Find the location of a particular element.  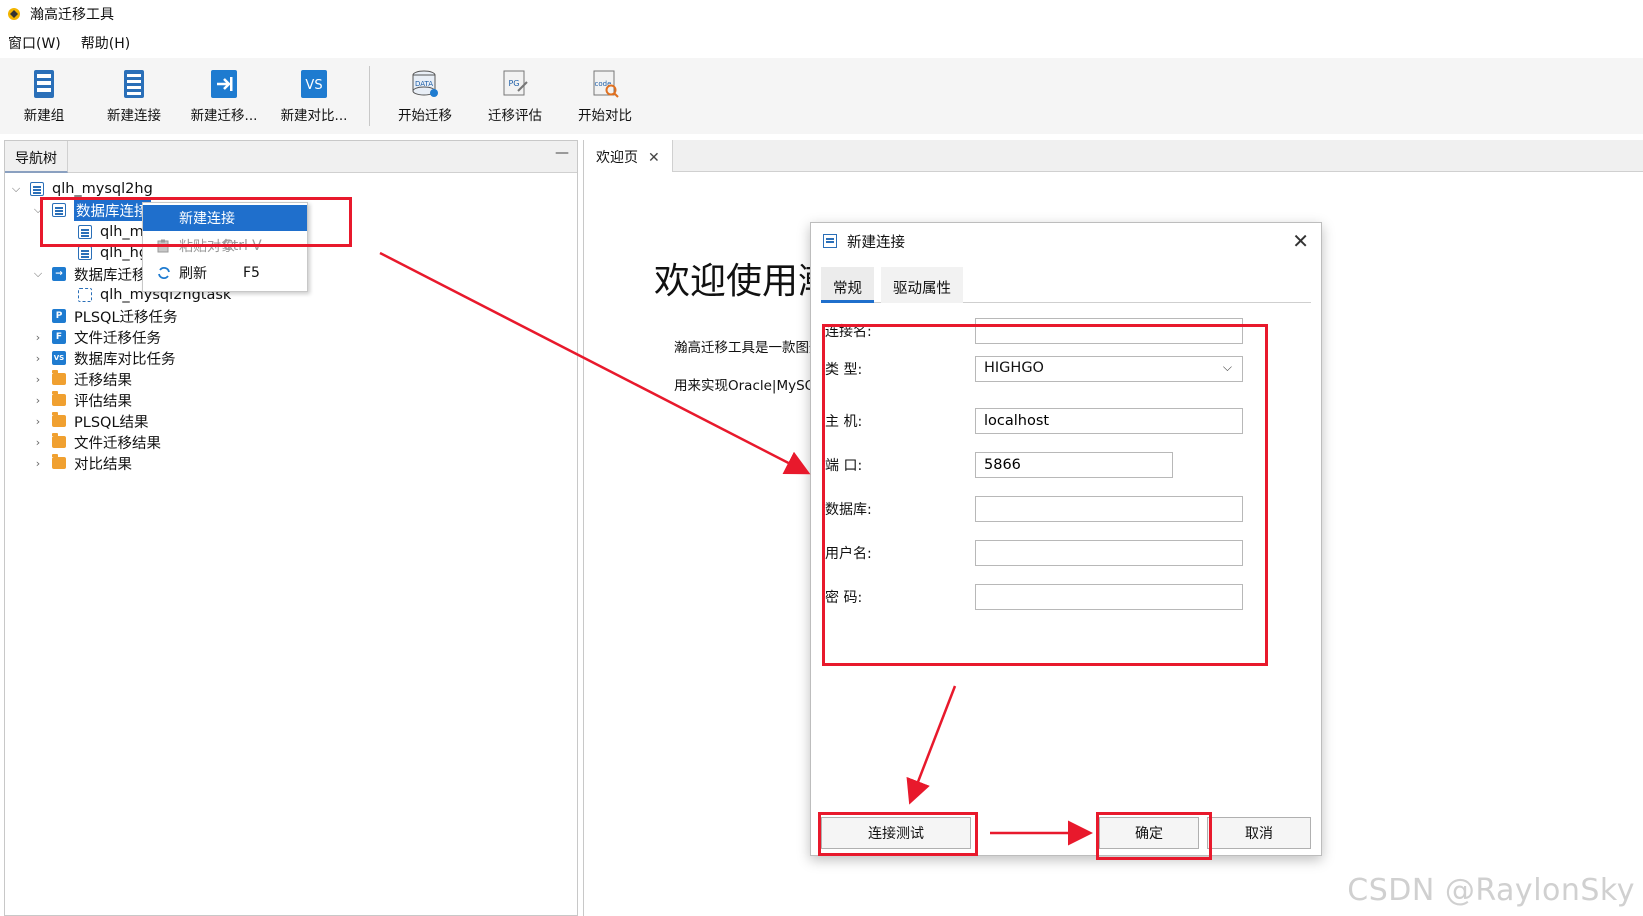

migration-icon: → is located at coordinates (59, 274).